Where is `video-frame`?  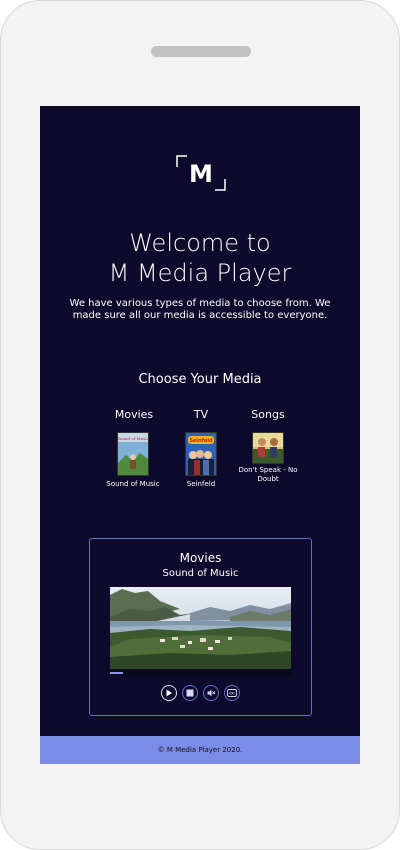 video-frame is located at coordinates (200, 628).